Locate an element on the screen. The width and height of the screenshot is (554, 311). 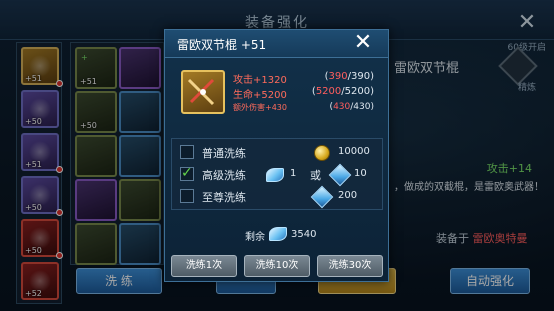
option-label: 普通洗练 is located at coordinates (224, 153).